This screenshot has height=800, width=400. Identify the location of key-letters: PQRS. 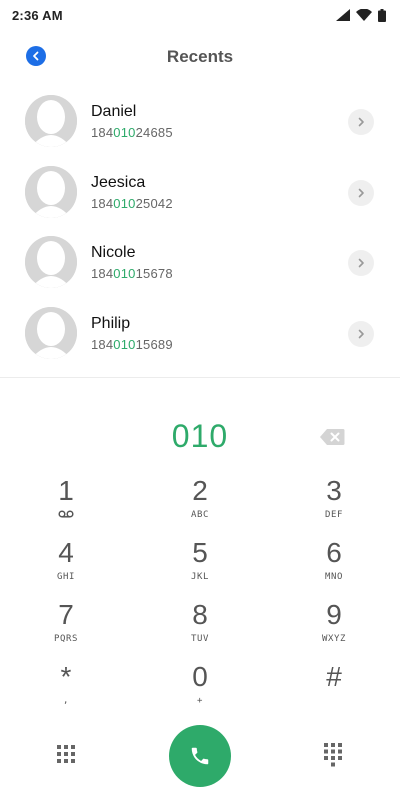
(66, 639).